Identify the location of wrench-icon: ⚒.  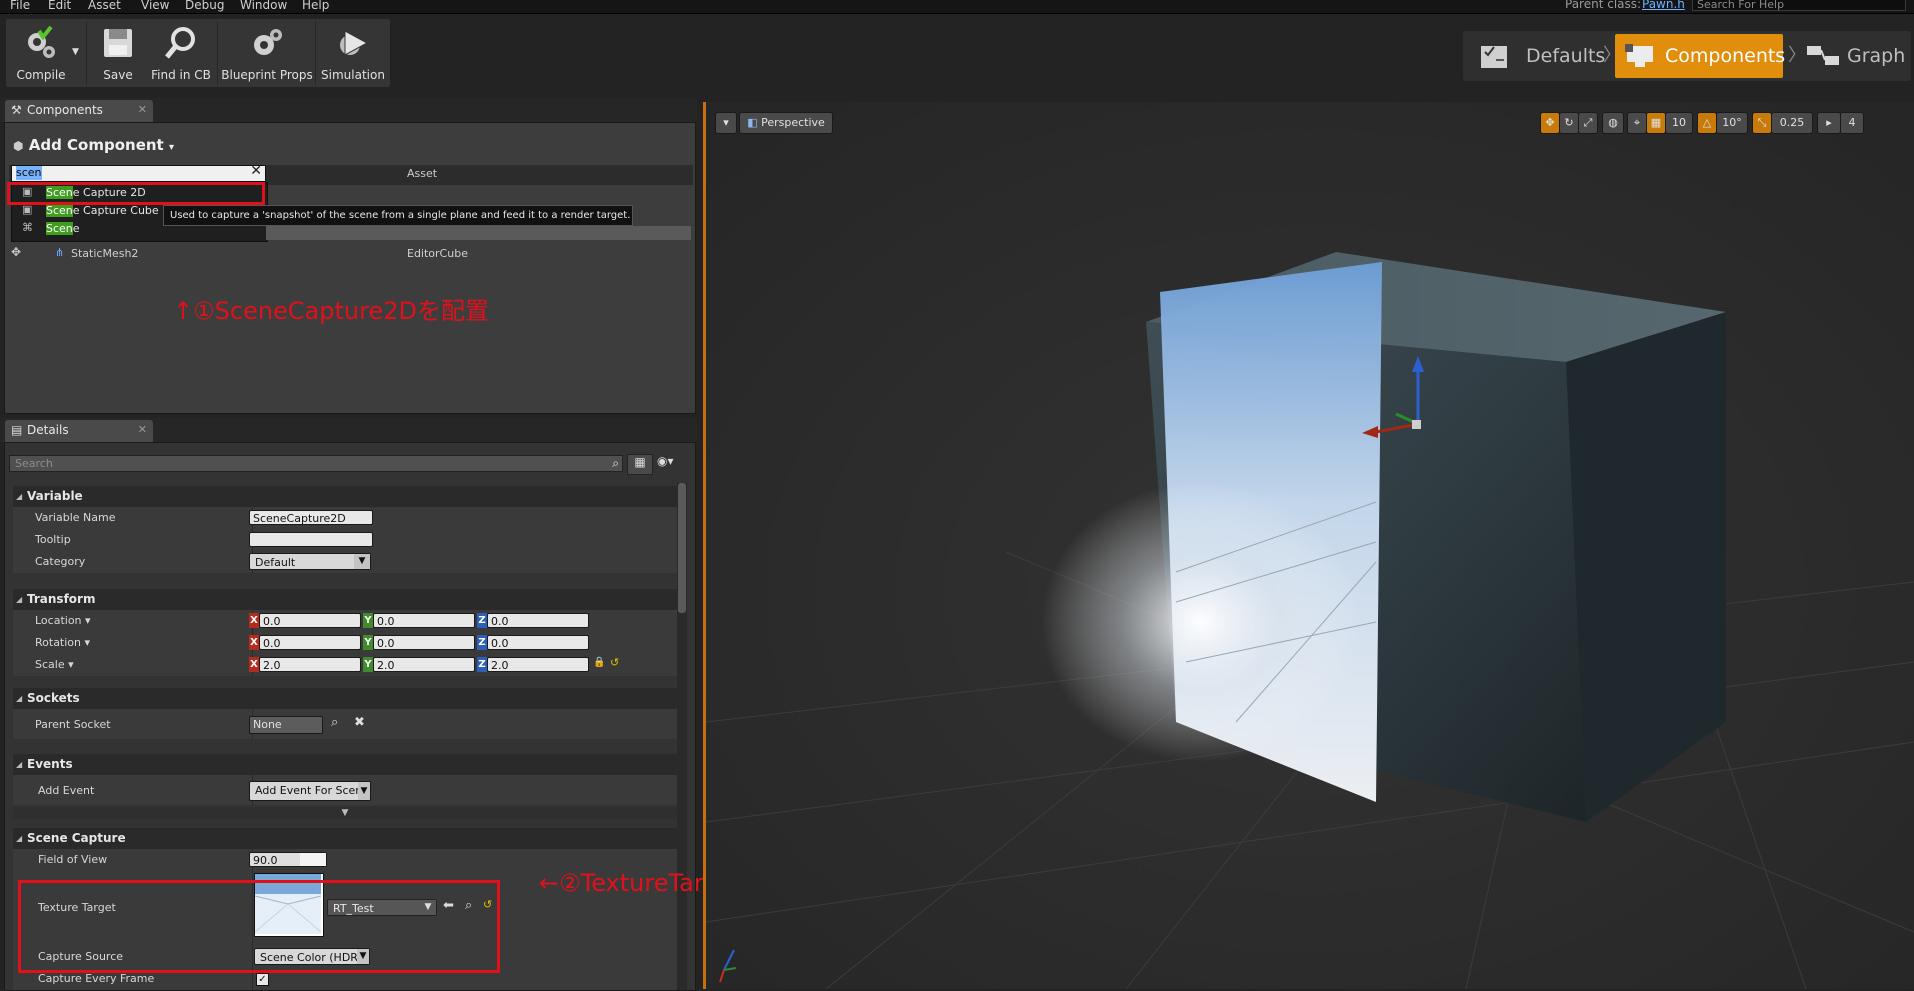
(16, 110).